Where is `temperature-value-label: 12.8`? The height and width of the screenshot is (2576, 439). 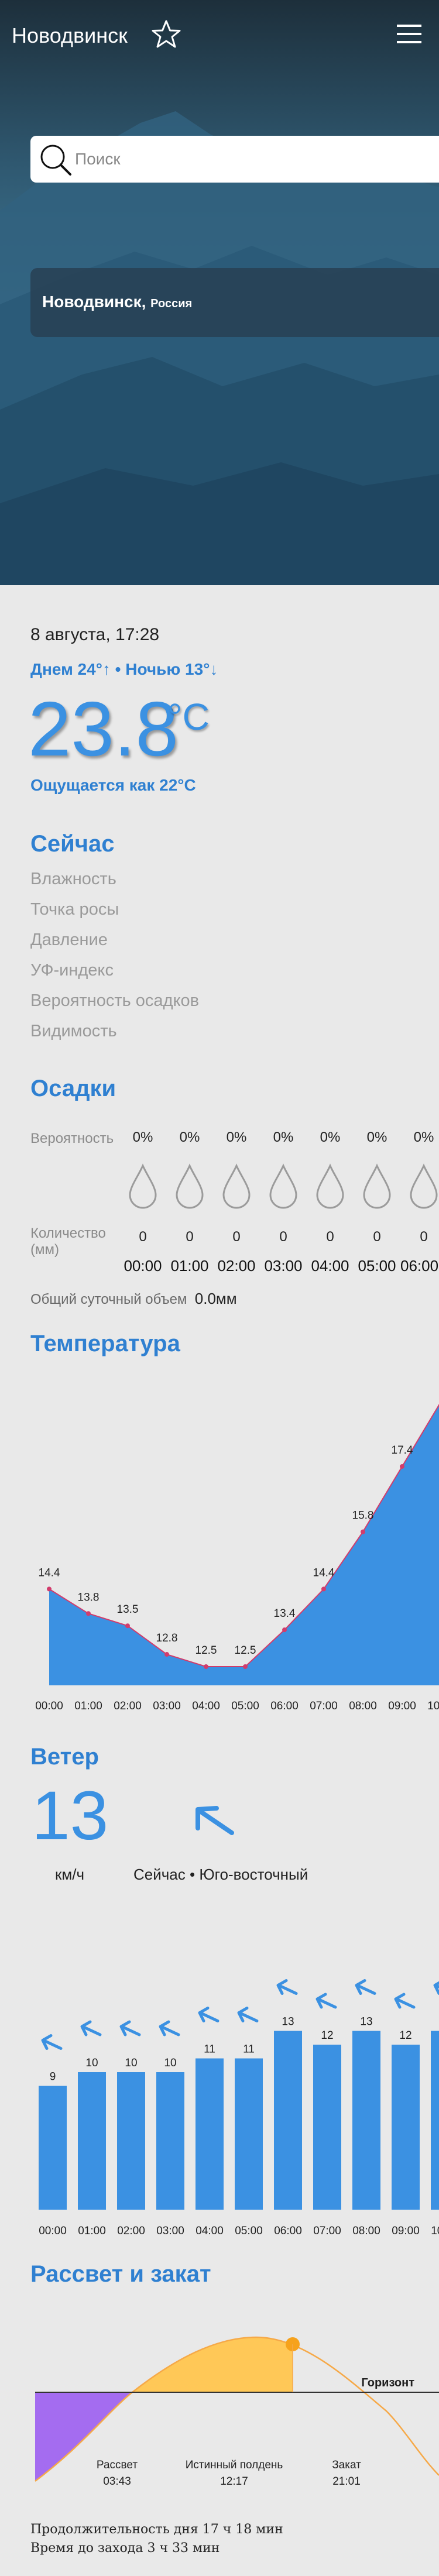
temperature-value-label: 12.8 is located at coordinates (167, 1638).